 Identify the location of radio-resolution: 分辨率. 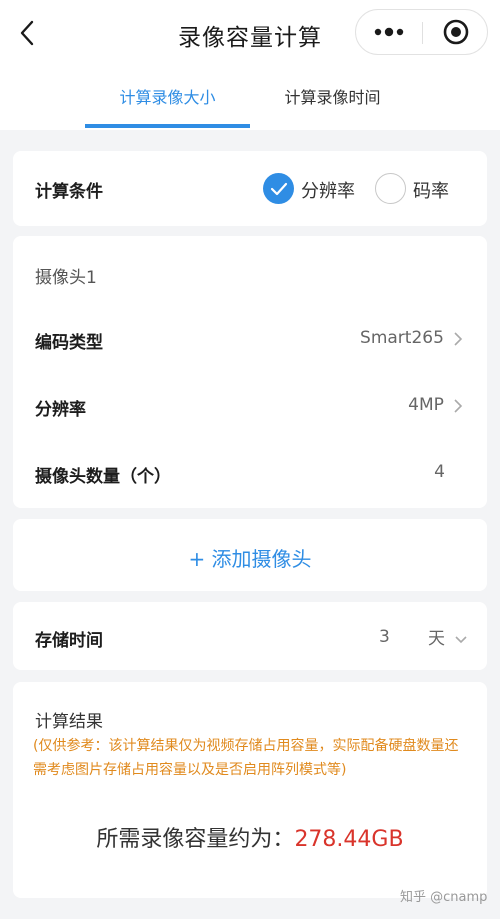
(318, 188).